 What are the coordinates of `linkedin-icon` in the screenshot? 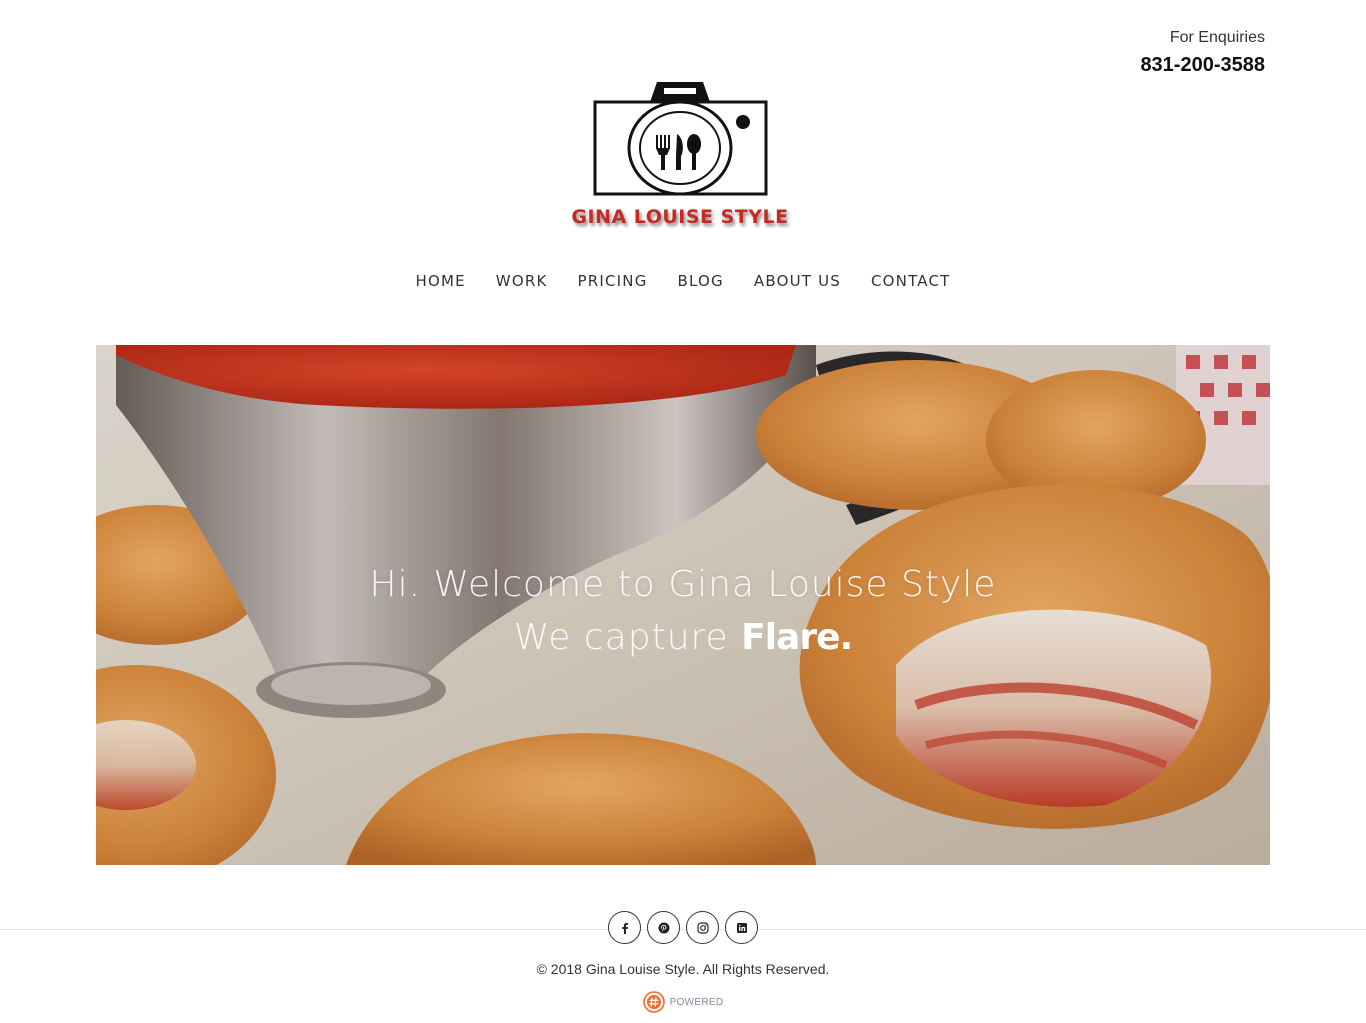 It's located at (741, 927).